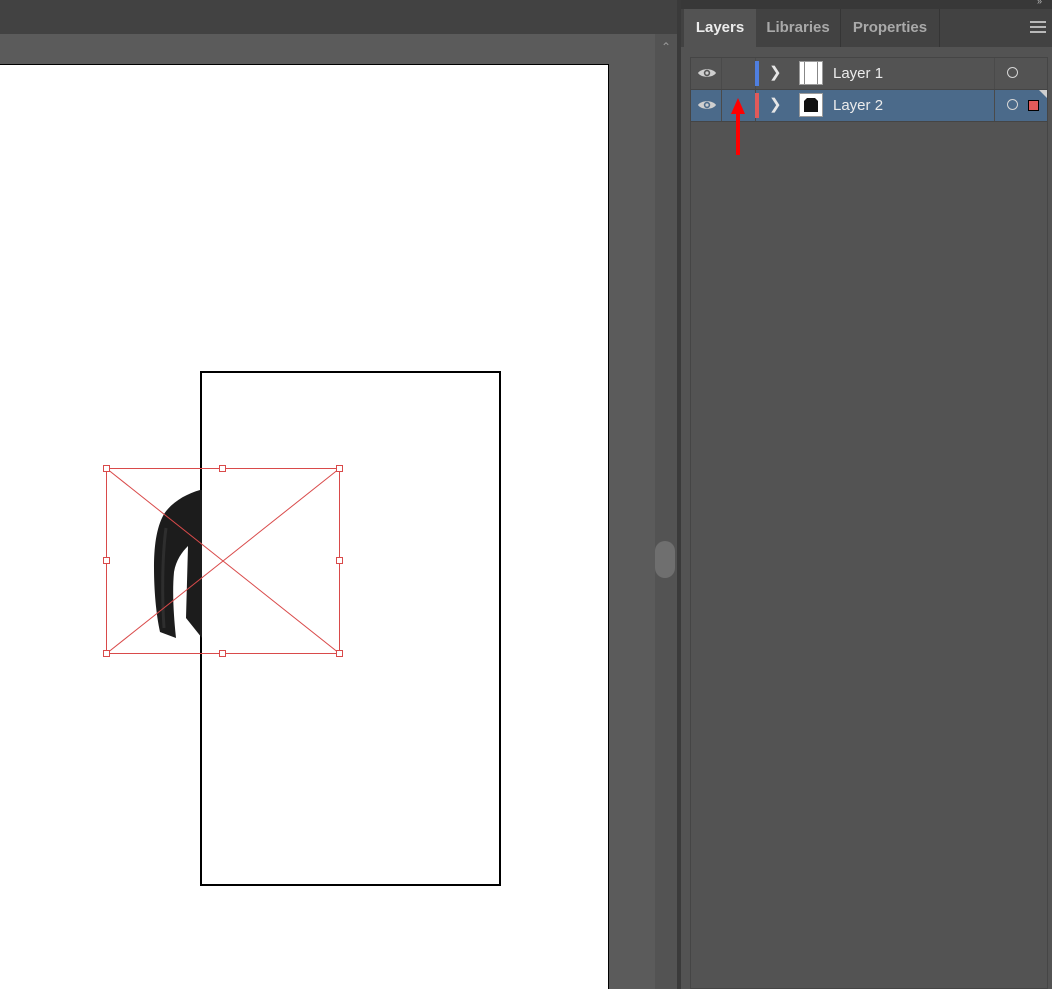 The image size is (1052, 989). I want to click on placed-image-frame, so click(223, 561).